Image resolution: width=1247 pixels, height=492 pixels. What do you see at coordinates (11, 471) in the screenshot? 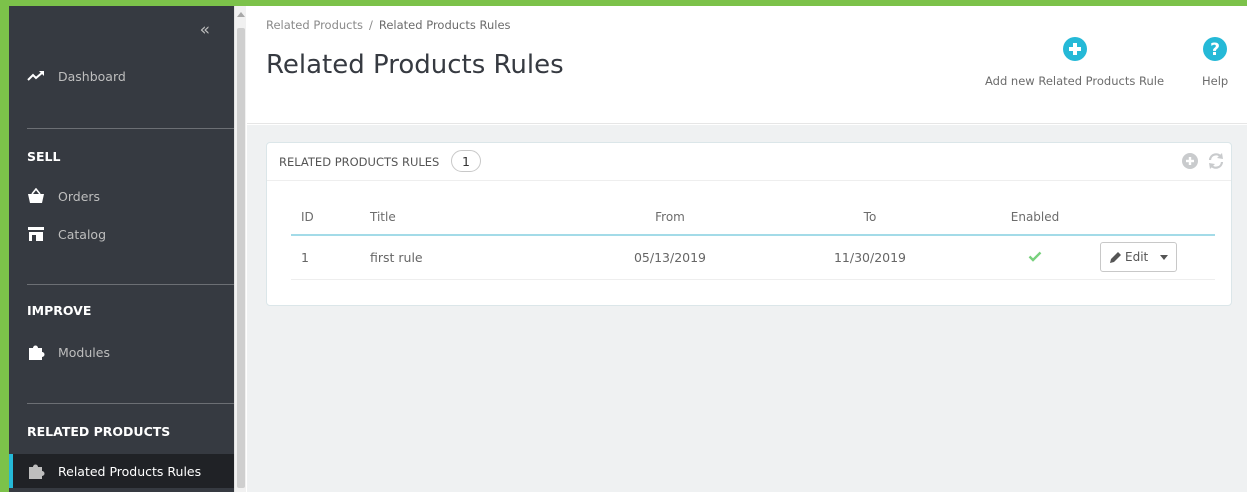
I see `active-indicator` at bounding box center [11, 471].